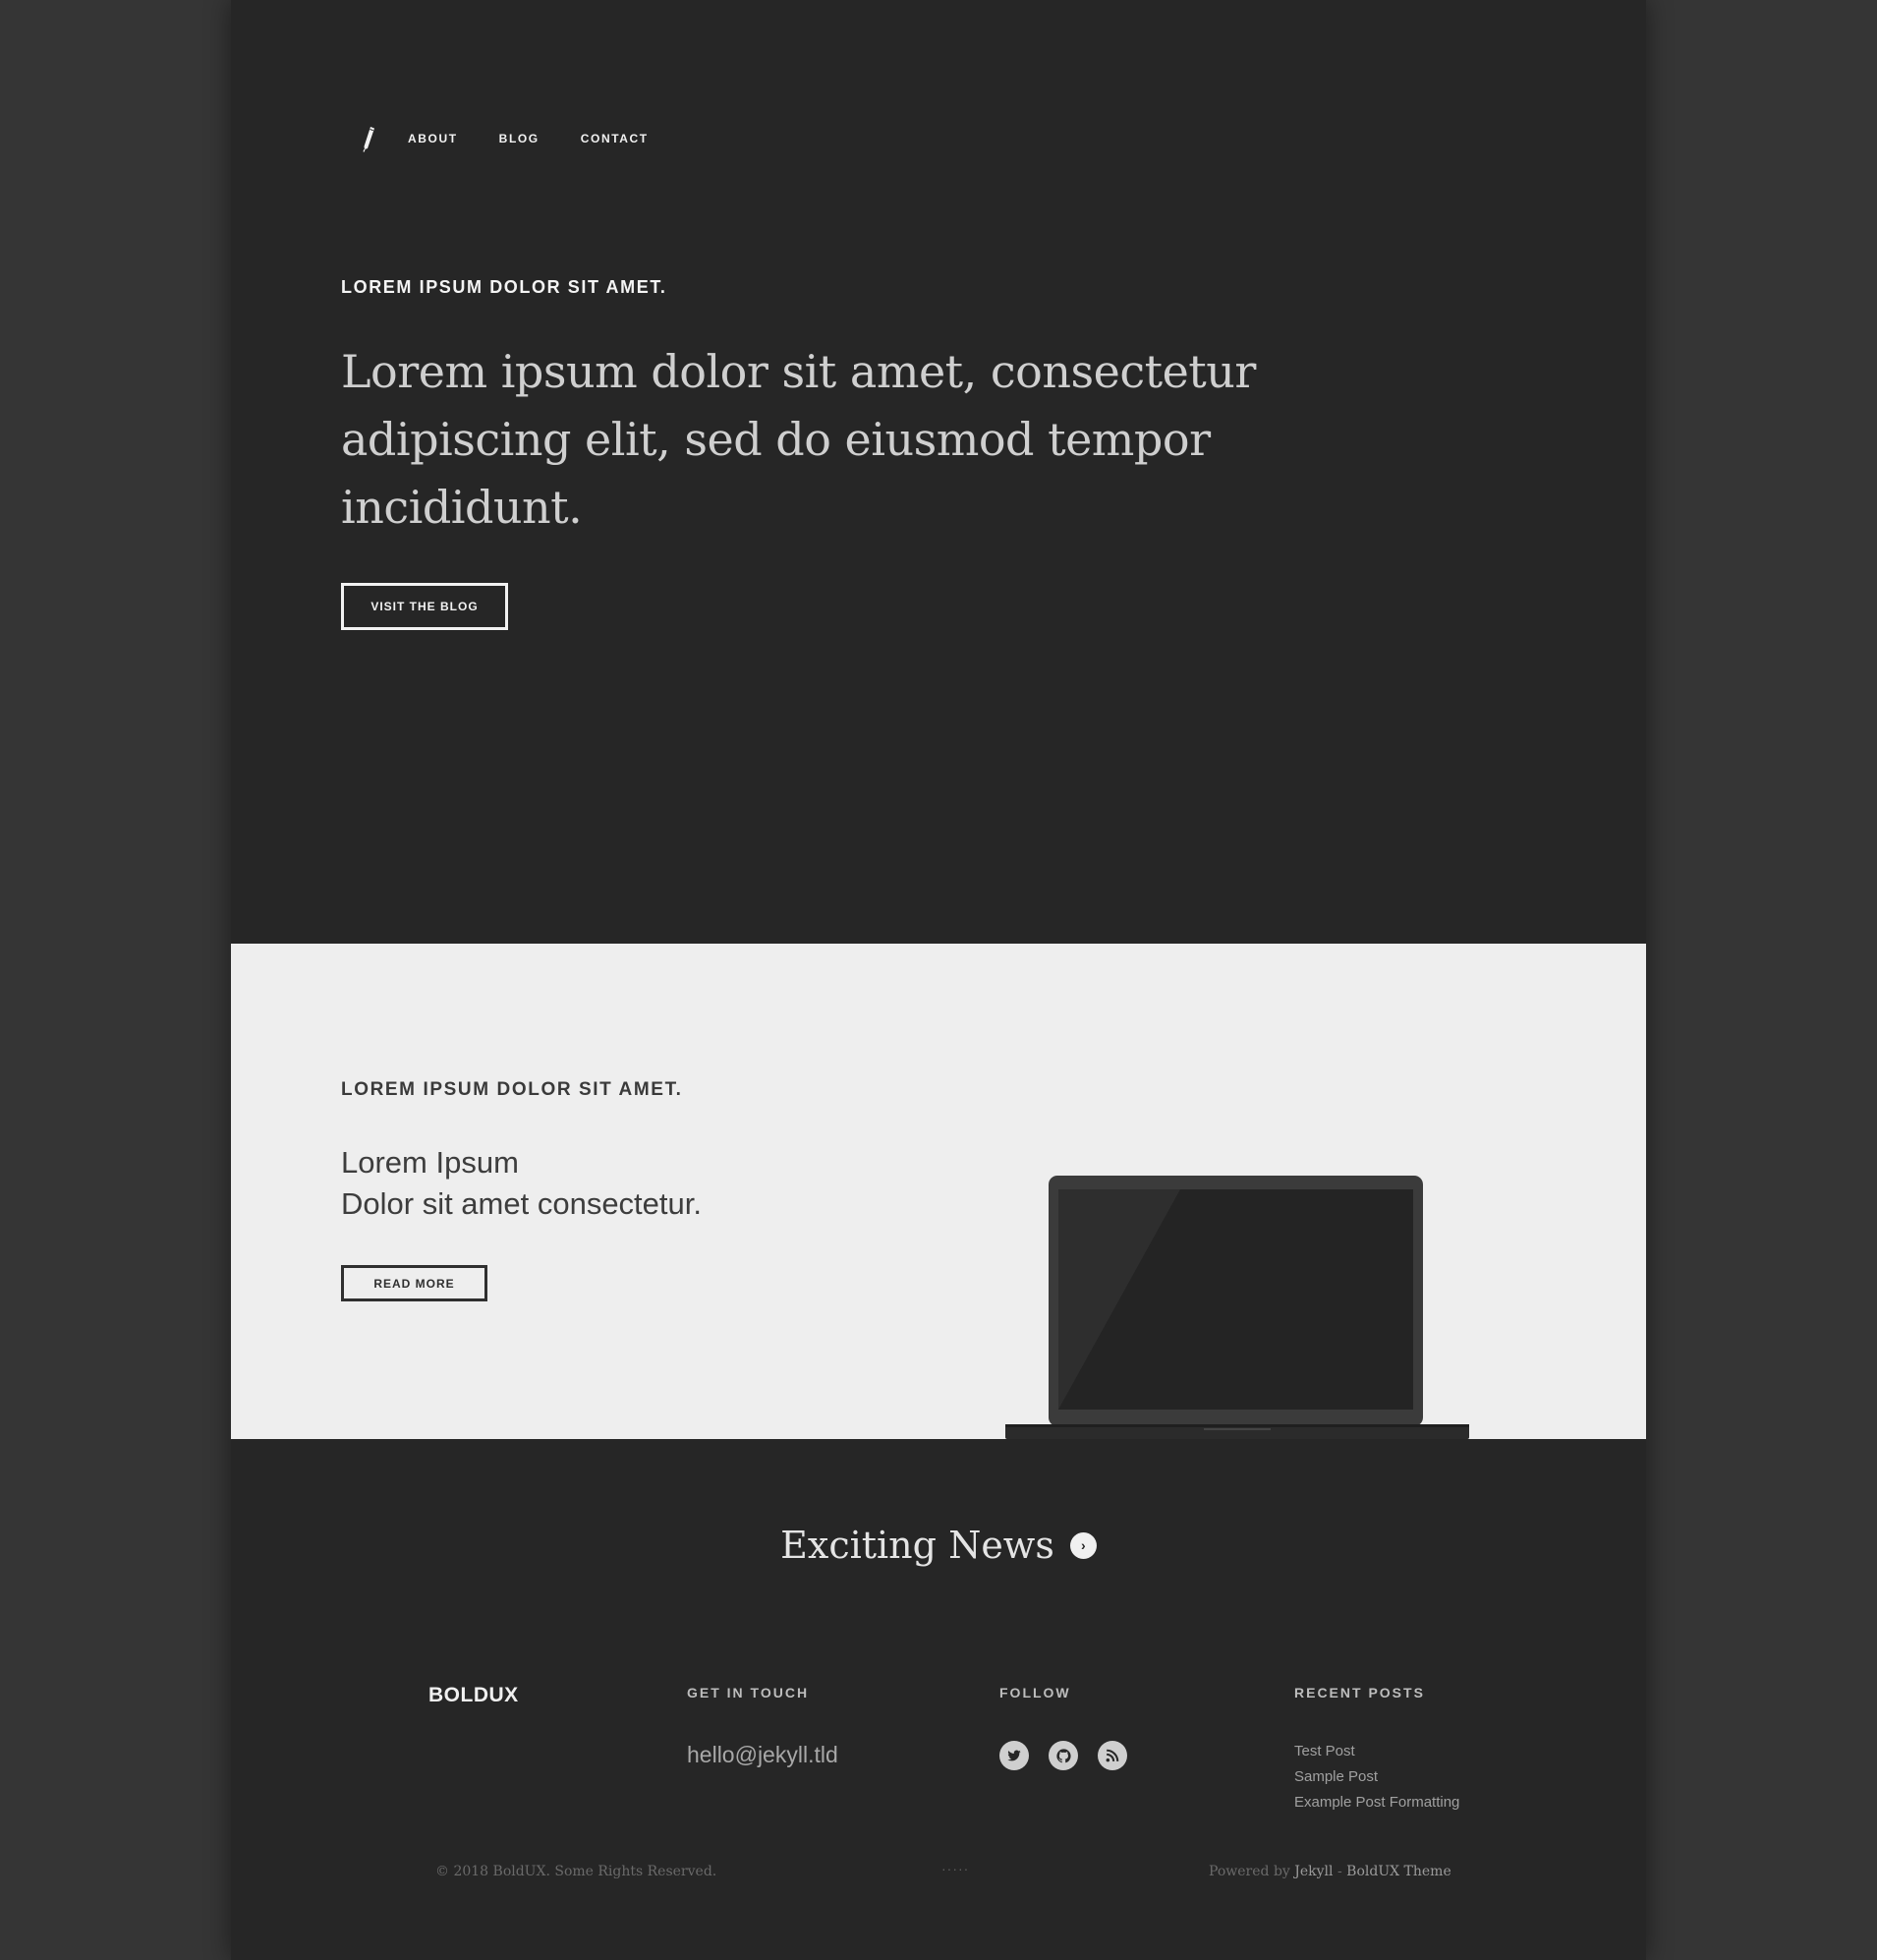 The image size is (1877, 1960). I want to click on feature-line-2: Dolor sit amet consectetur., so click(521, 1203).